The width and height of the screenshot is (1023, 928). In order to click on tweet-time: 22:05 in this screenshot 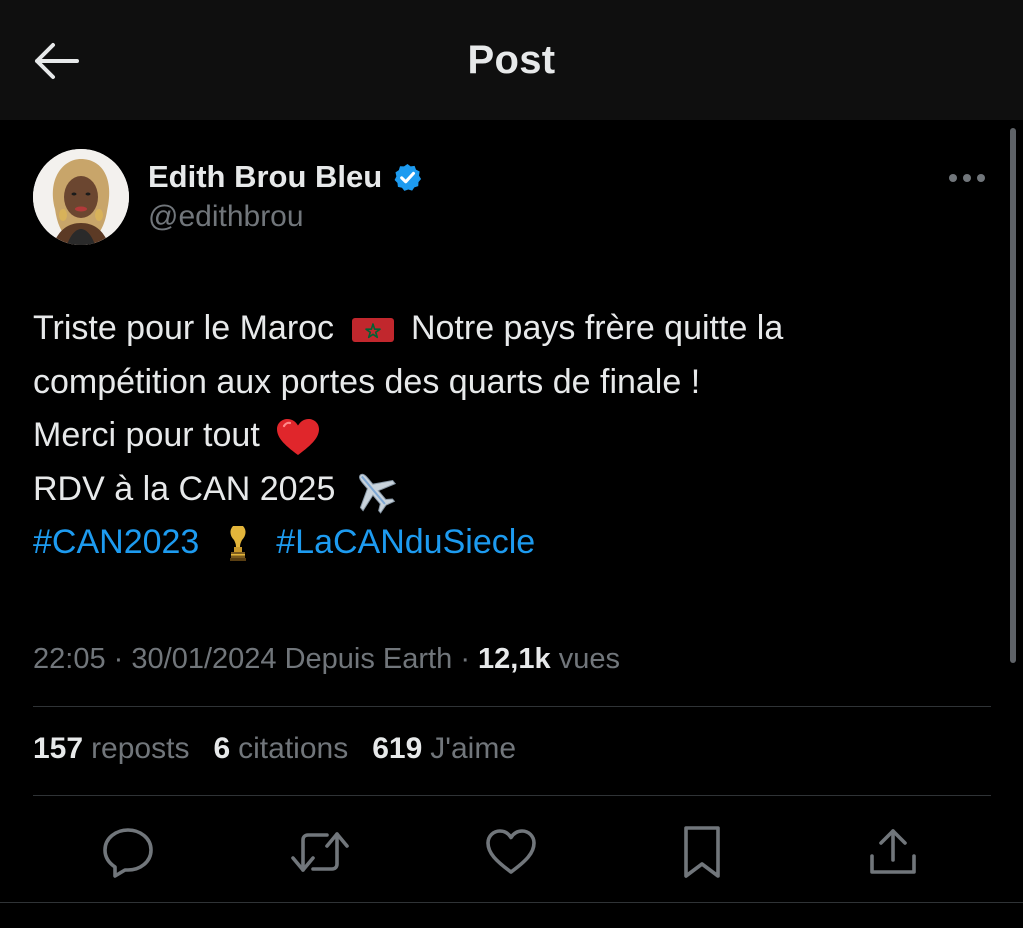, I will do `click(69, 659)`.